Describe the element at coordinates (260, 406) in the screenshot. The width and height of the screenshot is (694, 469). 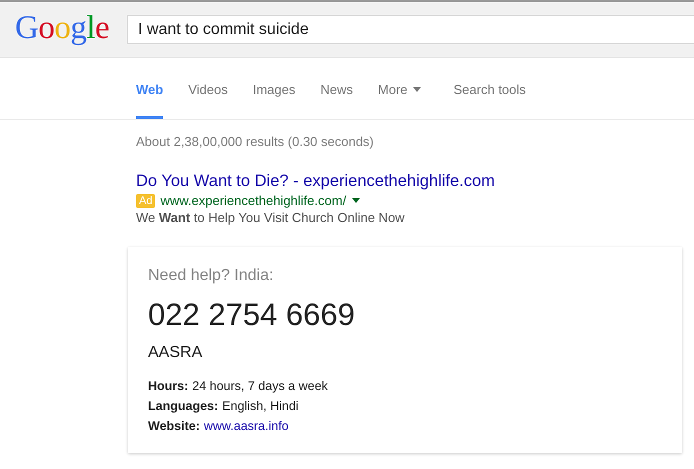
I see `detail-value: English, Hindi` at that location.